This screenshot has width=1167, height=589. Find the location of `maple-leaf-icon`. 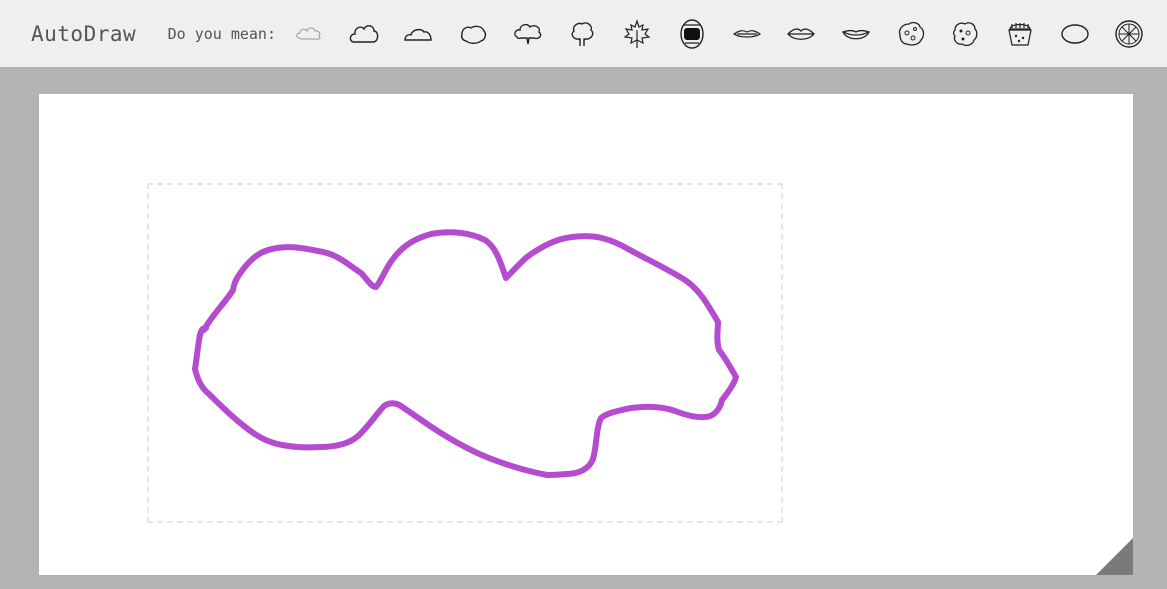

maple-leaf-icon is located at coordinates (637, 33).